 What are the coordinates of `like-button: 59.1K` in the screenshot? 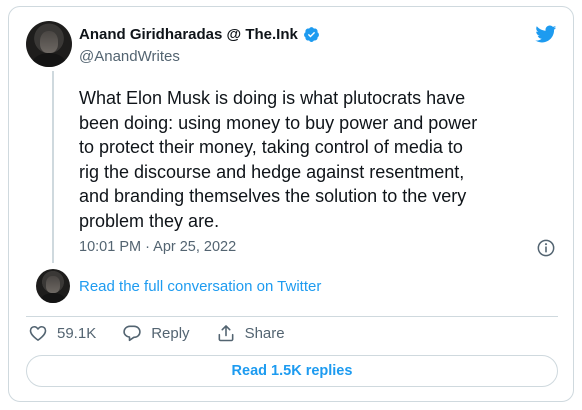 It's located at (62, 333).